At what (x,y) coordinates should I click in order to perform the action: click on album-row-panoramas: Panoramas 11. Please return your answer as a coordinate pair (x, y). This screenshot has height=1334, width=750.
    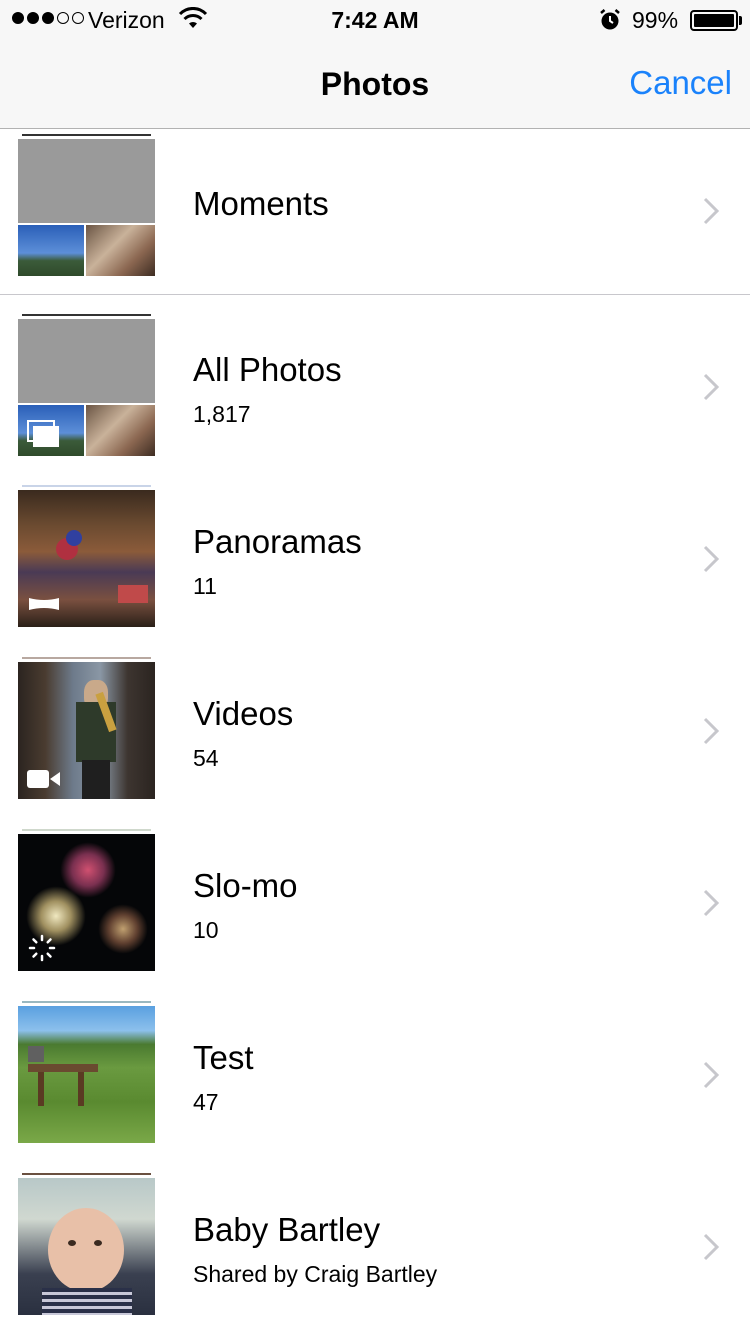
    Looking at the image, I should click on (375, 563).